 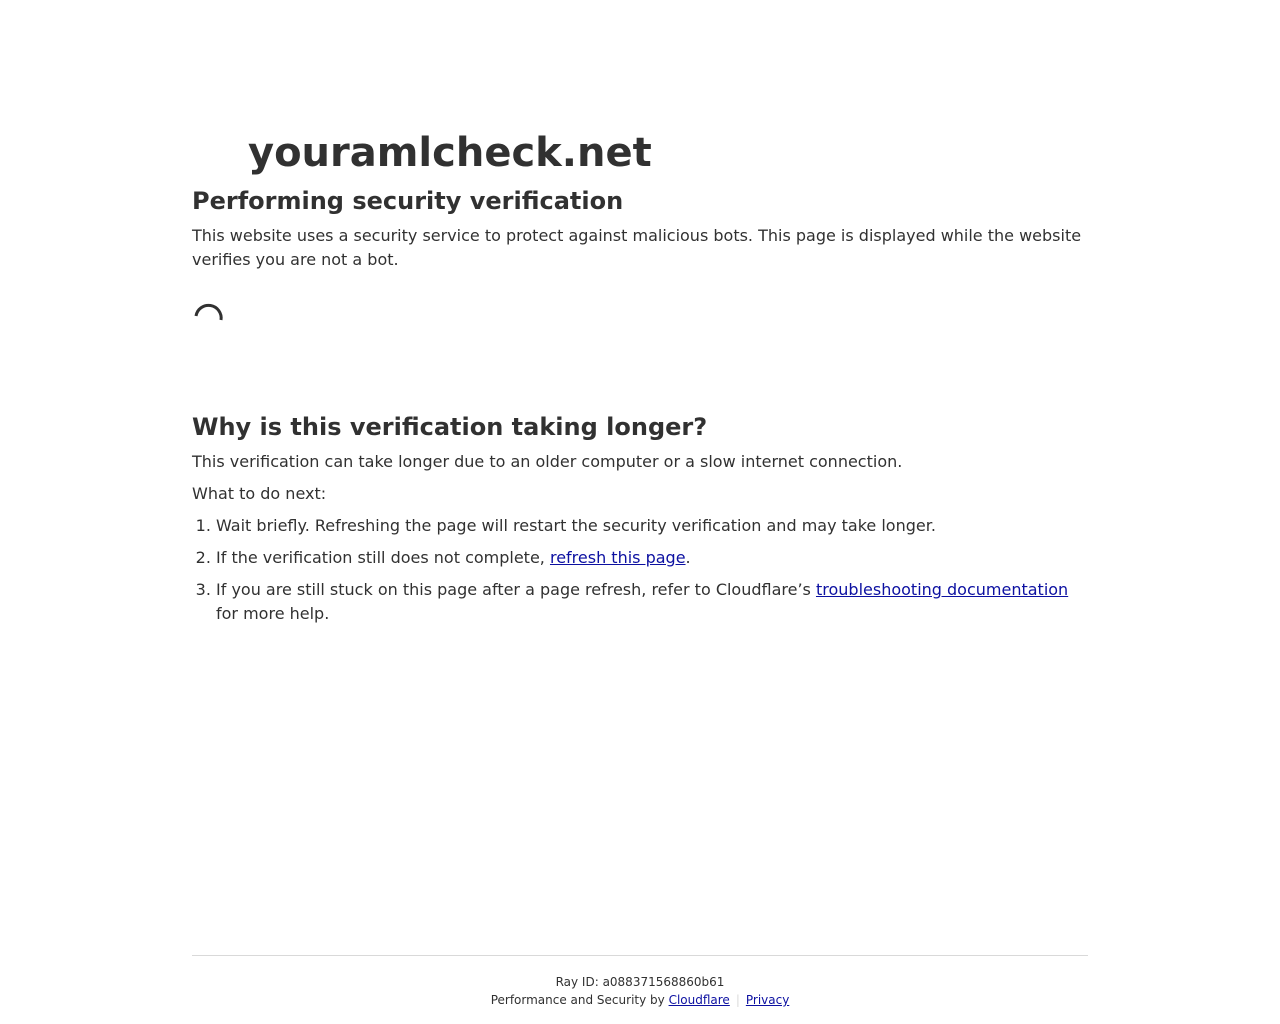 I want to click on ray-id-row: Ray ID: a088371568860b61, so click(x=640, y=982).